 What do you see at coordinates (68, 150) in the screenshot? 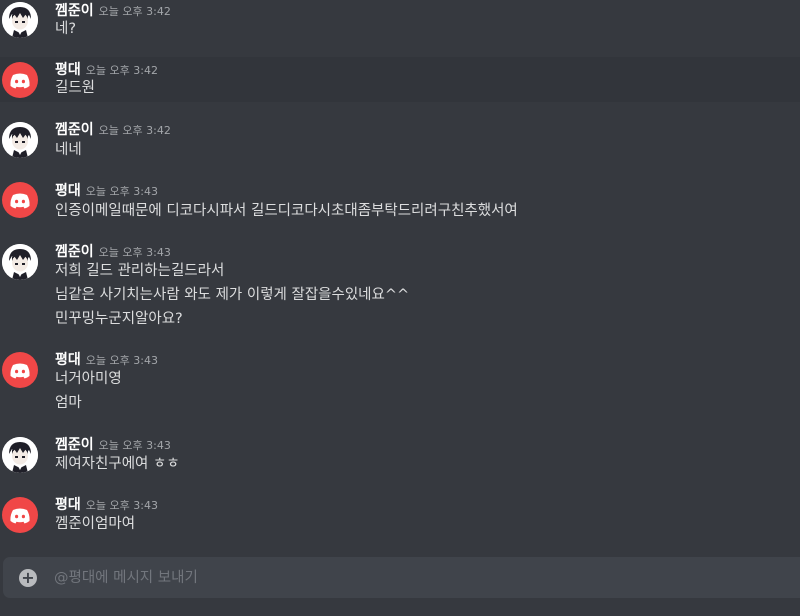
I see `message-text: 네네` at bounding box center [68, 150].